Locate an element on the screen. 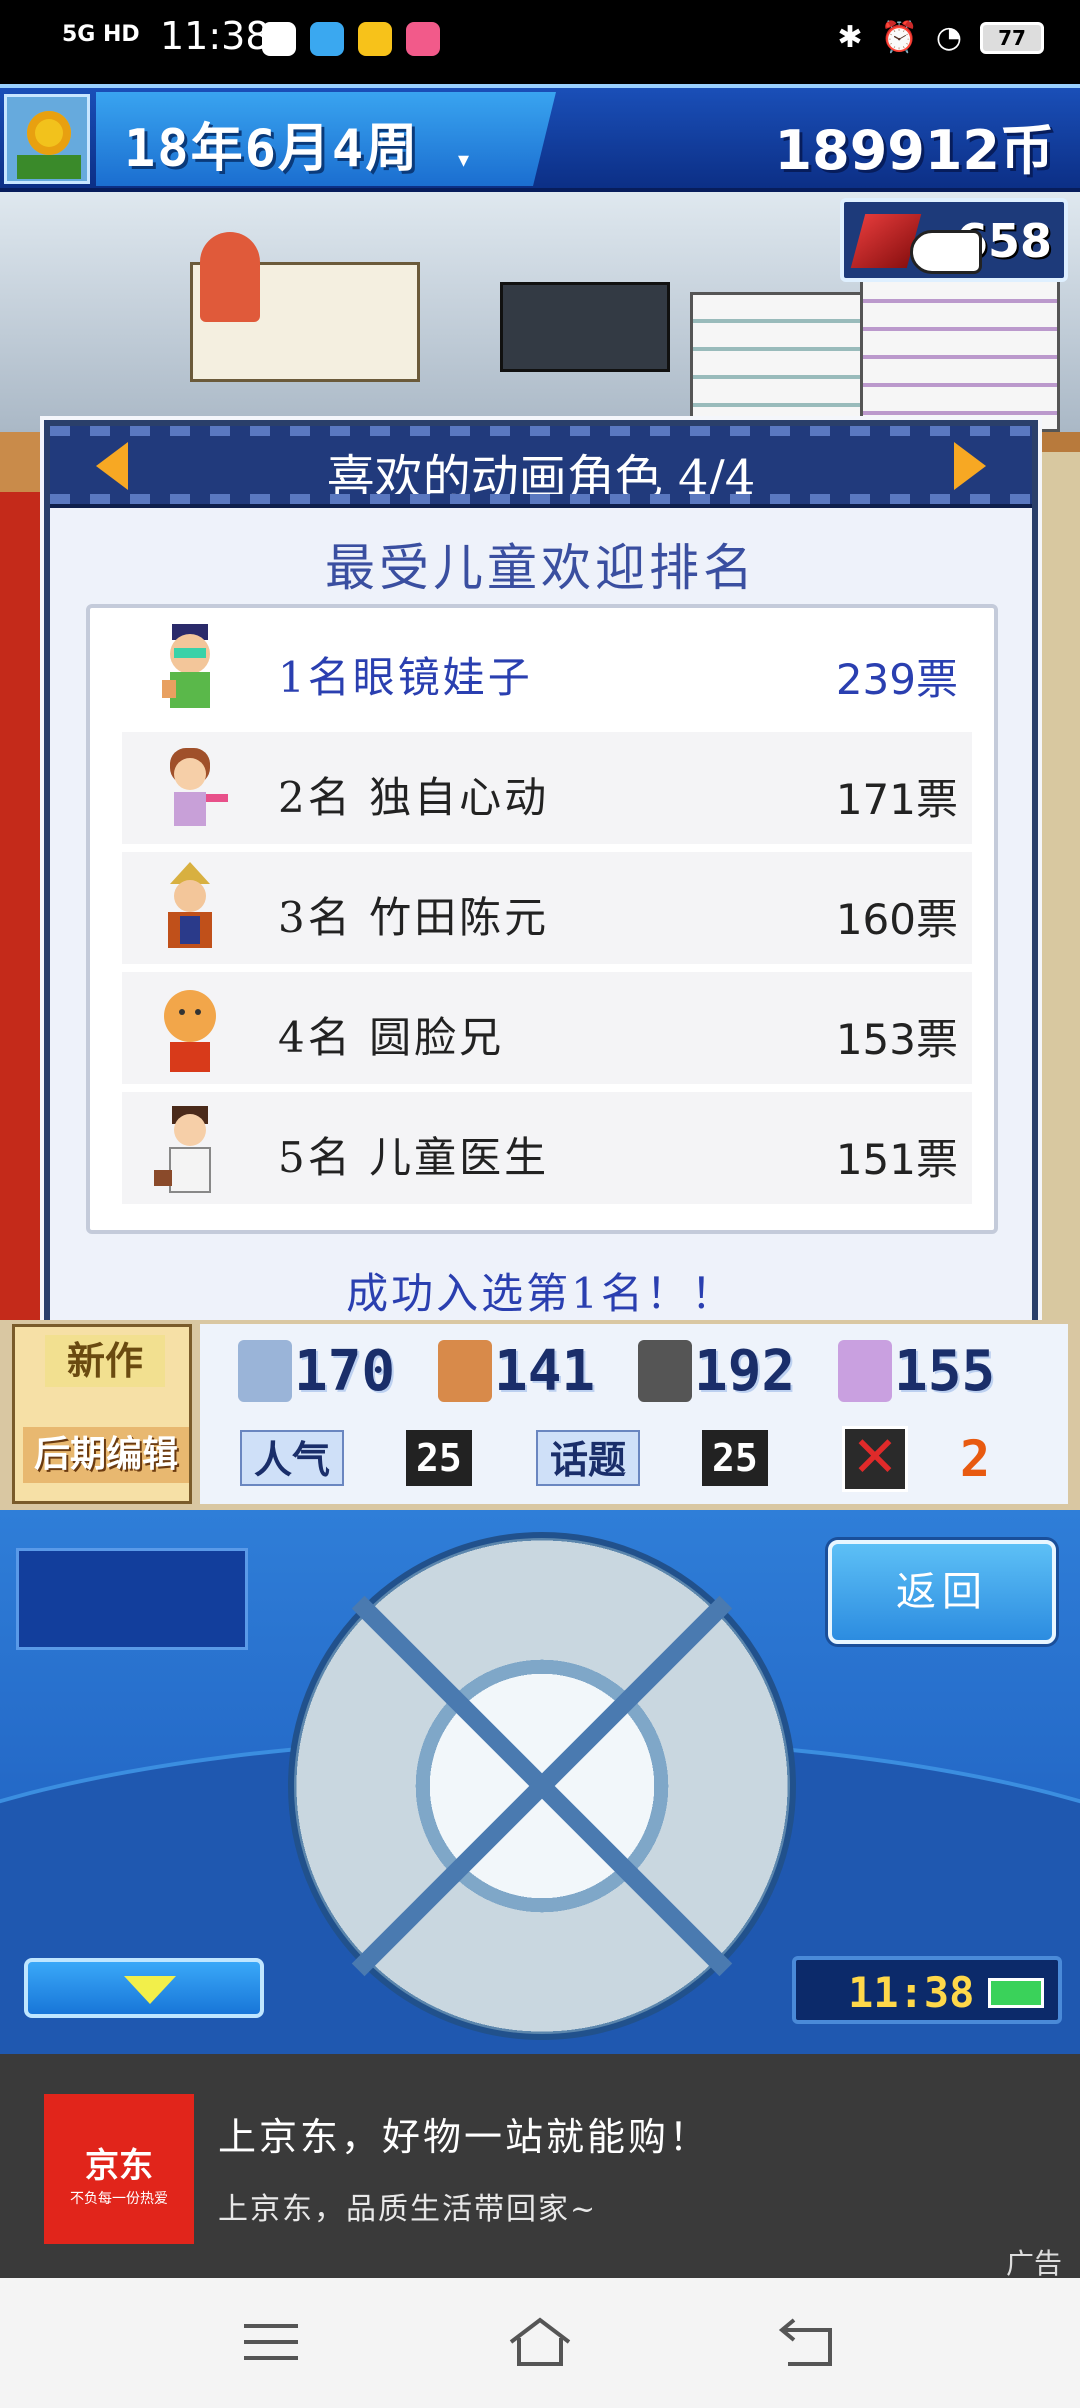 Image resolution: width=1080 pixels, height=2408 pixels. round-face-avatar is located at coordinates (190, 1031).